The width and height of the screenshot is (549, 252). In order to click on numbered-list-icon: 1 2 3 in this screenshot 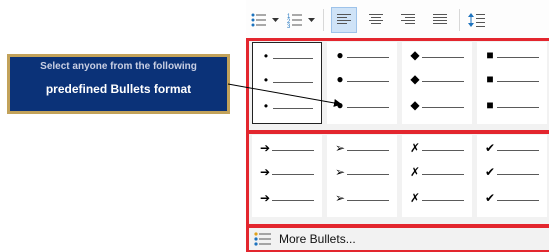, I will do `click(294, 21)`.